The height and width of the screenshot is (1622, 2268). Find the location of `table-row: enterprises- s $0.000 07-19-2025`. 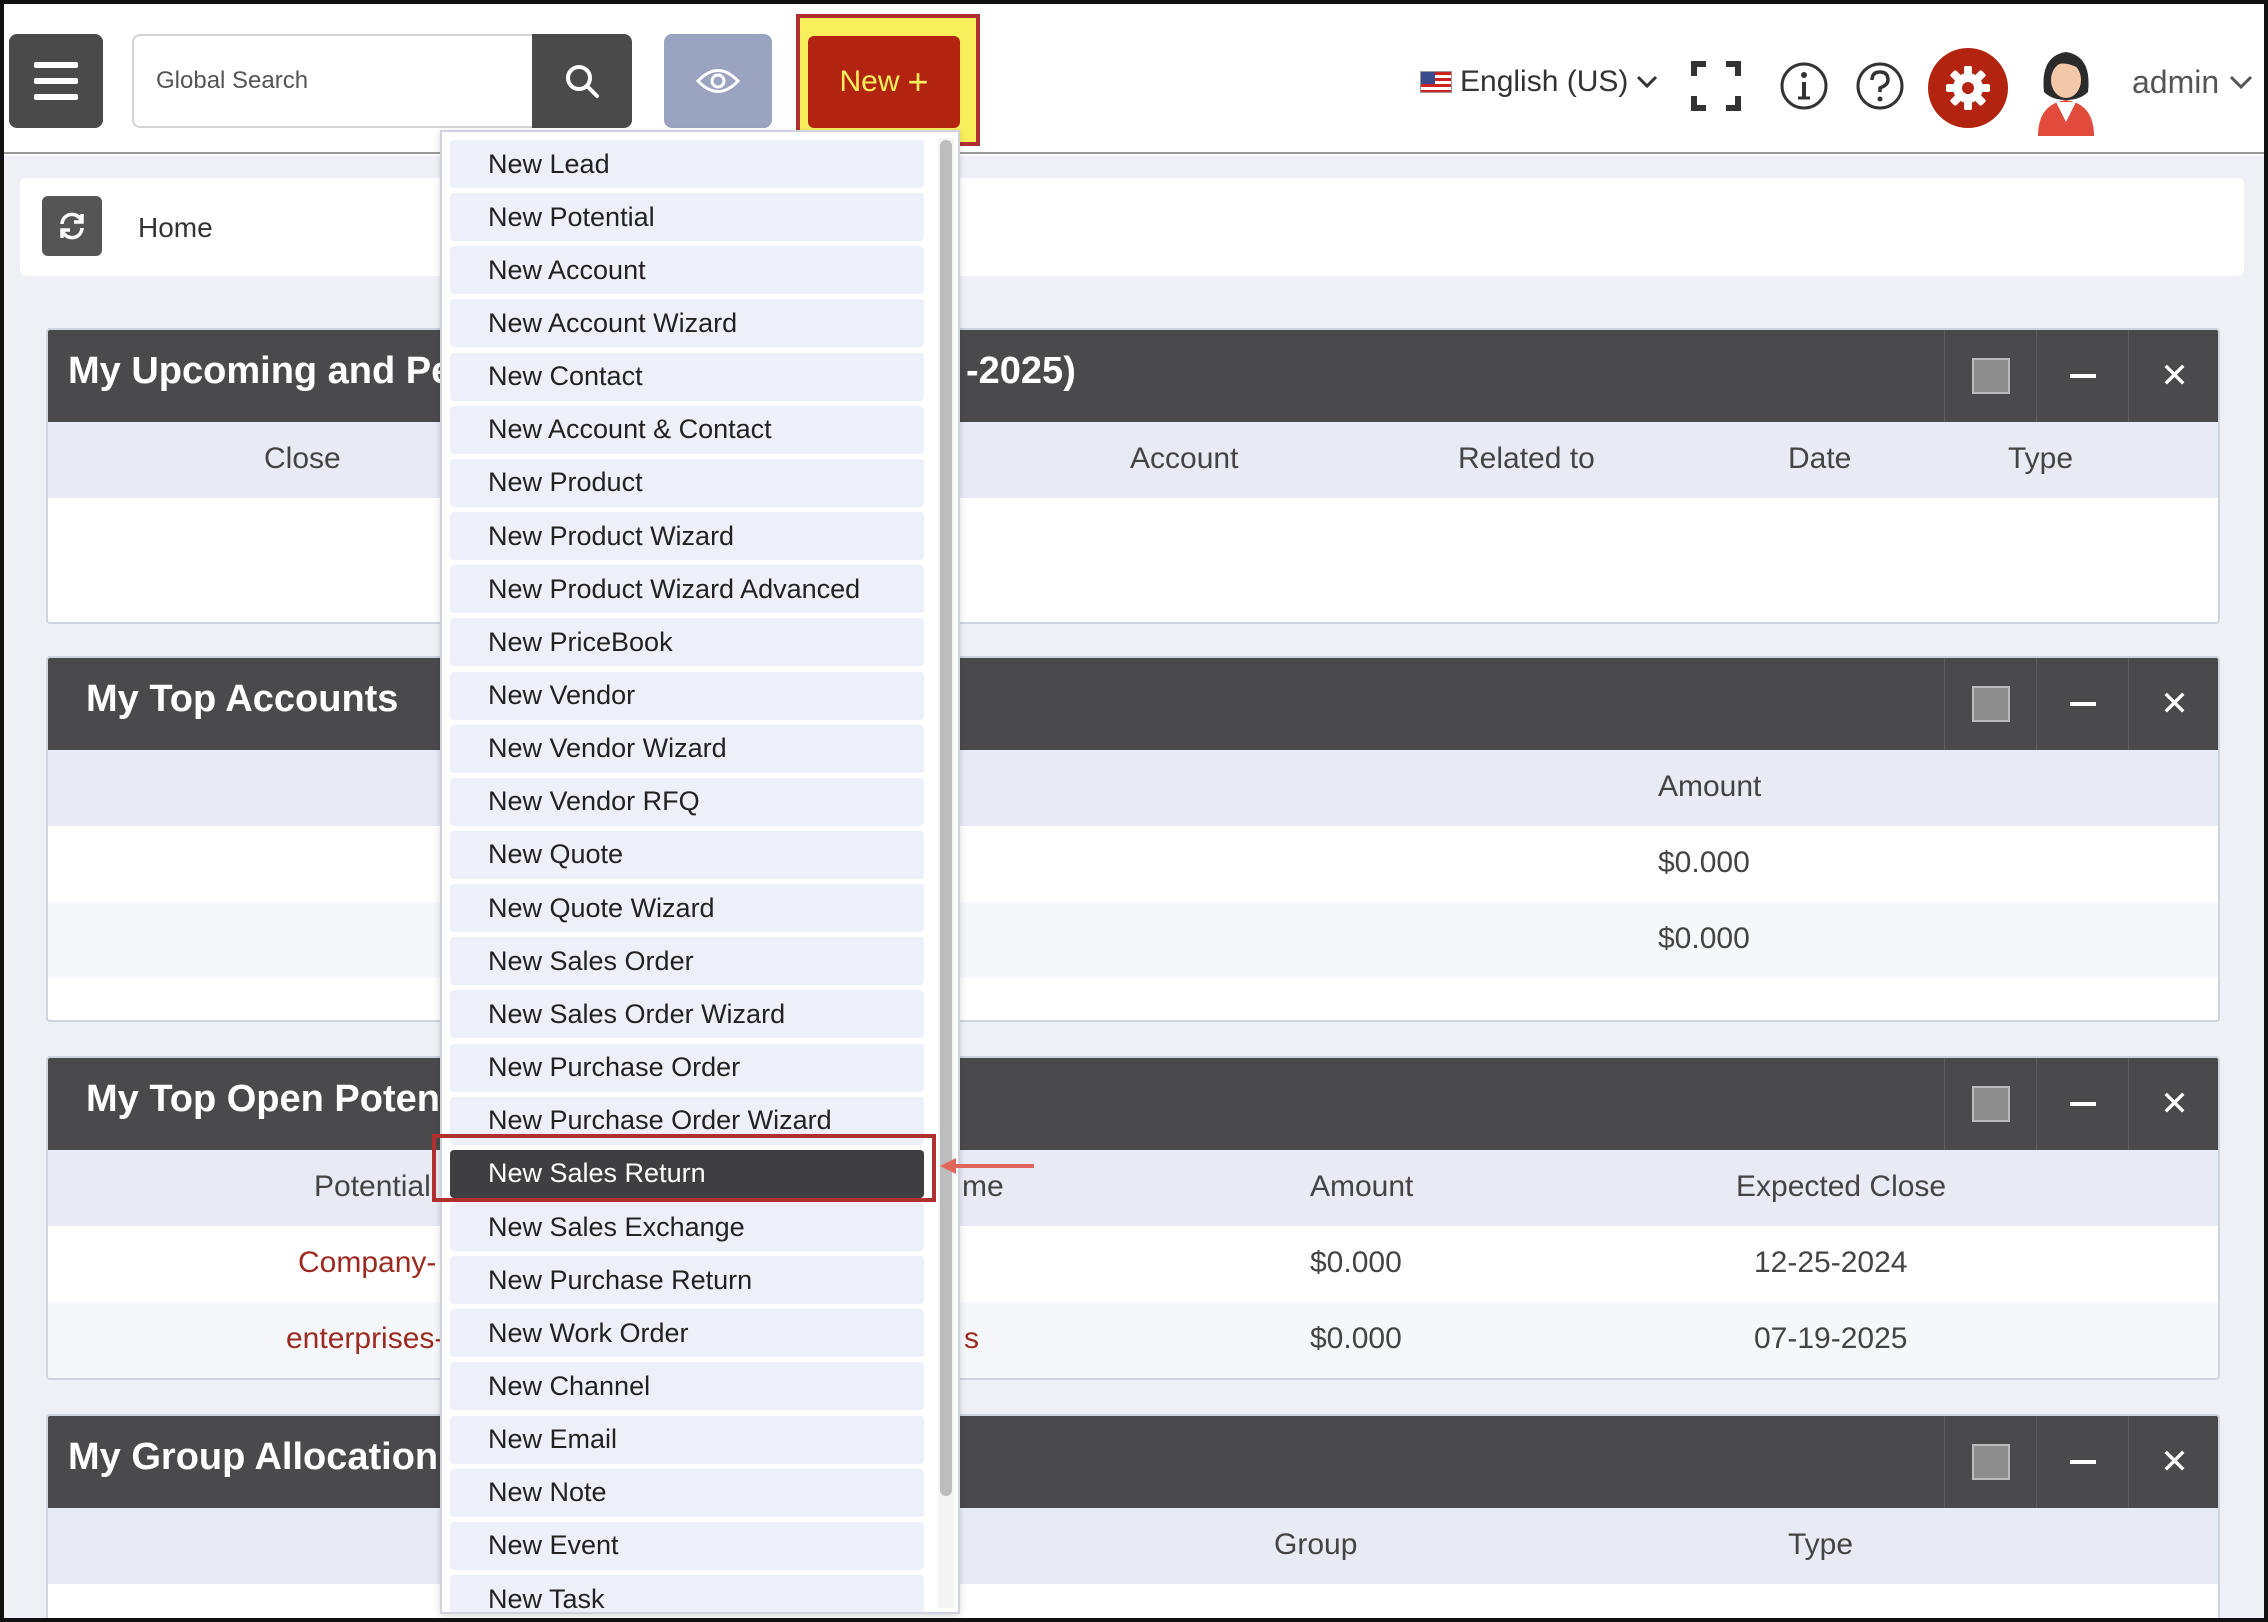

table-row: enterprises- s $0.000 07-19-2025 is located at coordinates (1133, 1340).